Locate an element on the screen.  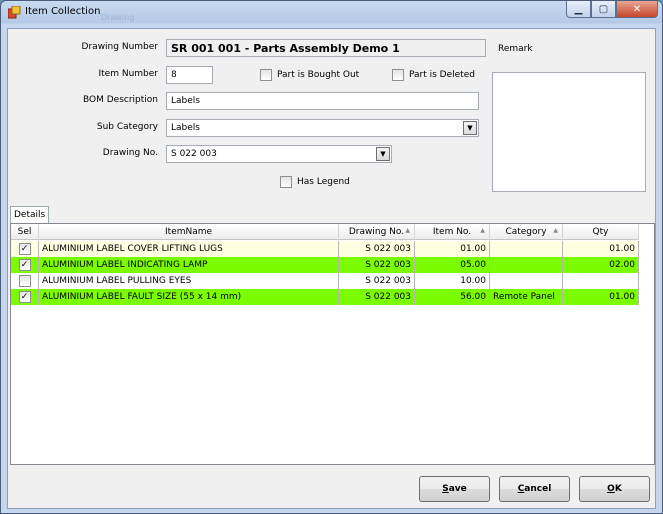
ok-label: K is located at coordinates (618, 489).